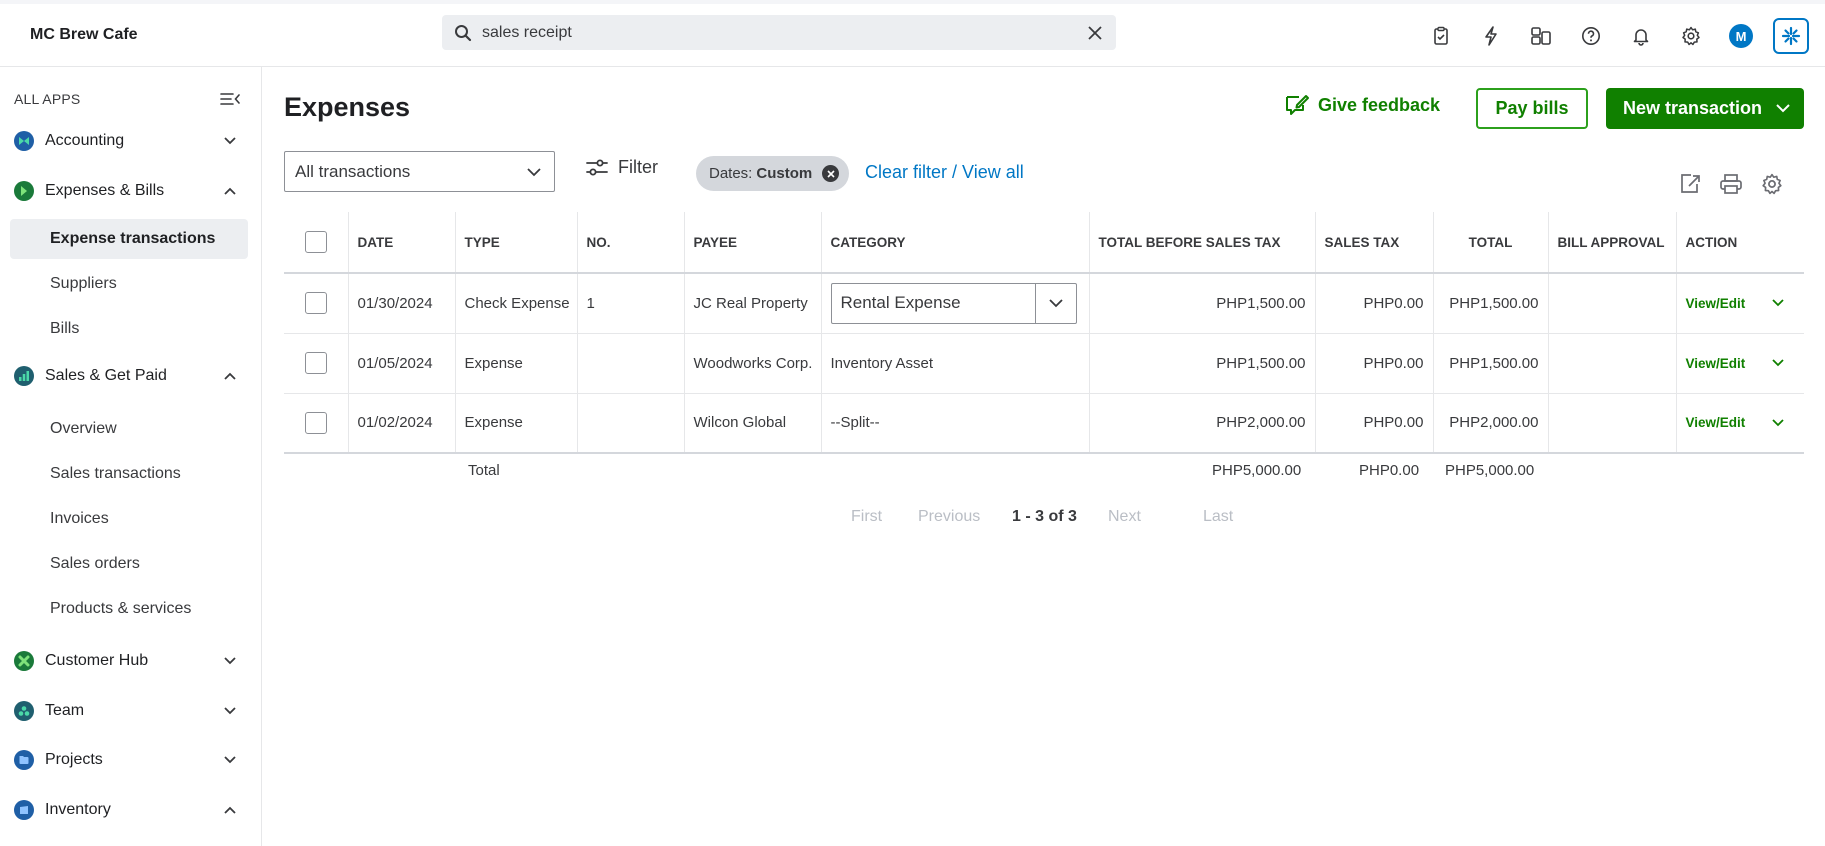 The width and height of the screenshot is (1825, 846). What do you see at coordinates (129, 519) in the screenshot?
I see `sidebar-item-invoices: Invoices` at bounding box center [129, 519].